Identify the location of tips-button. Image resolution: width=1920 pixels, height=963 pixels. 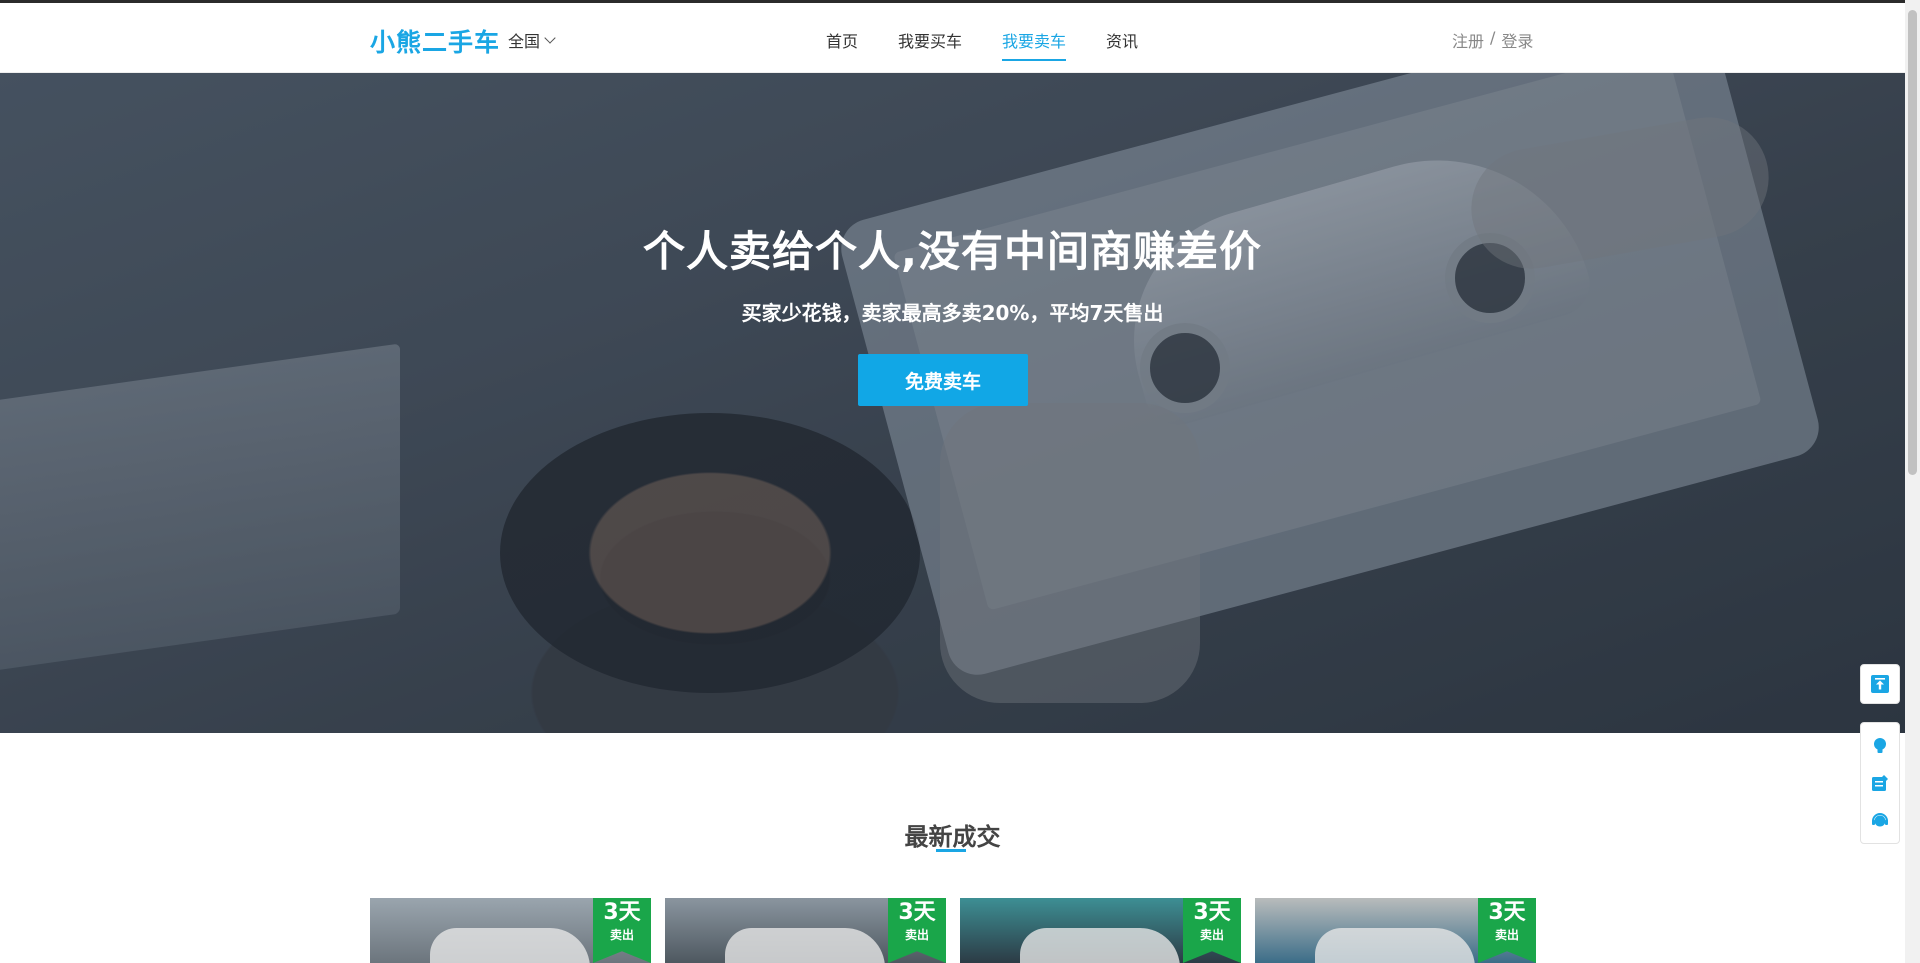
(1880, 746).